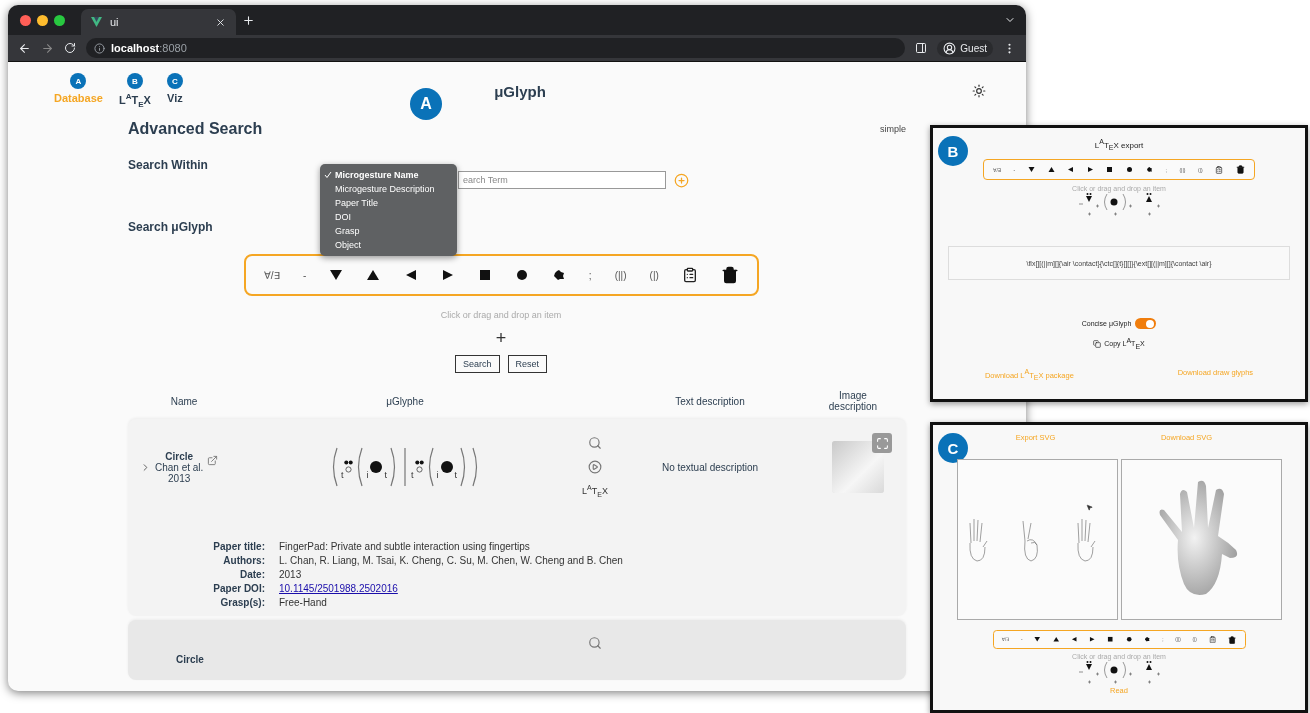  Describe the element at coordinates (484, 275) in the screenshot. I see `square-icon` at that location.